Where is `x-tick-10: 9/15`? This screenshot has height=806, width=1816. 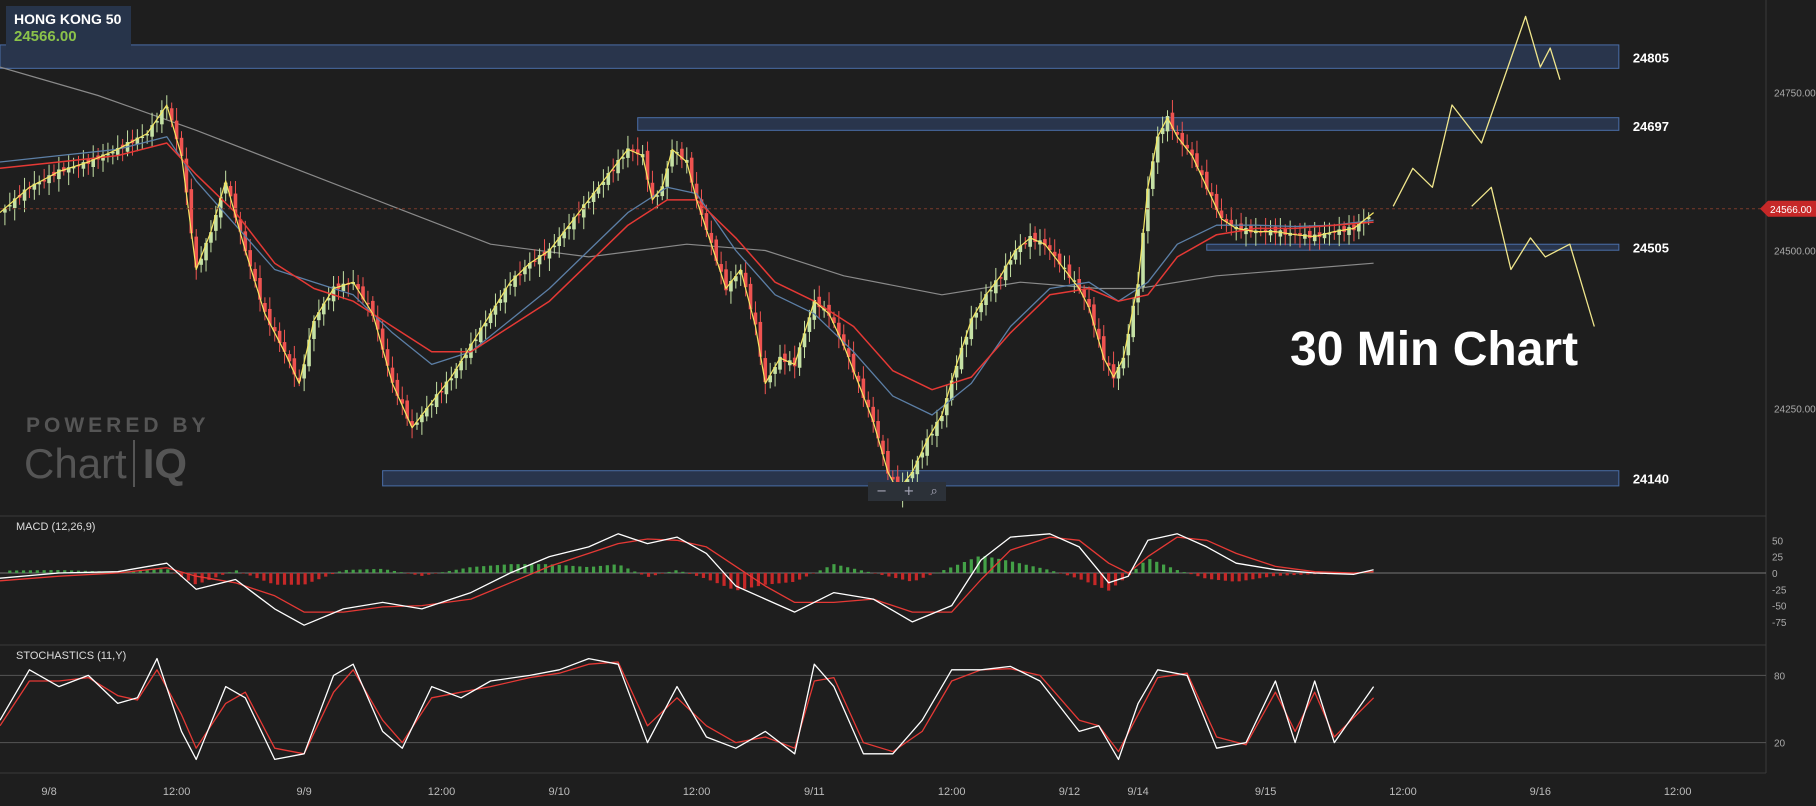
x-tick-10: 9/15 is located at coordinates (1265, 792).